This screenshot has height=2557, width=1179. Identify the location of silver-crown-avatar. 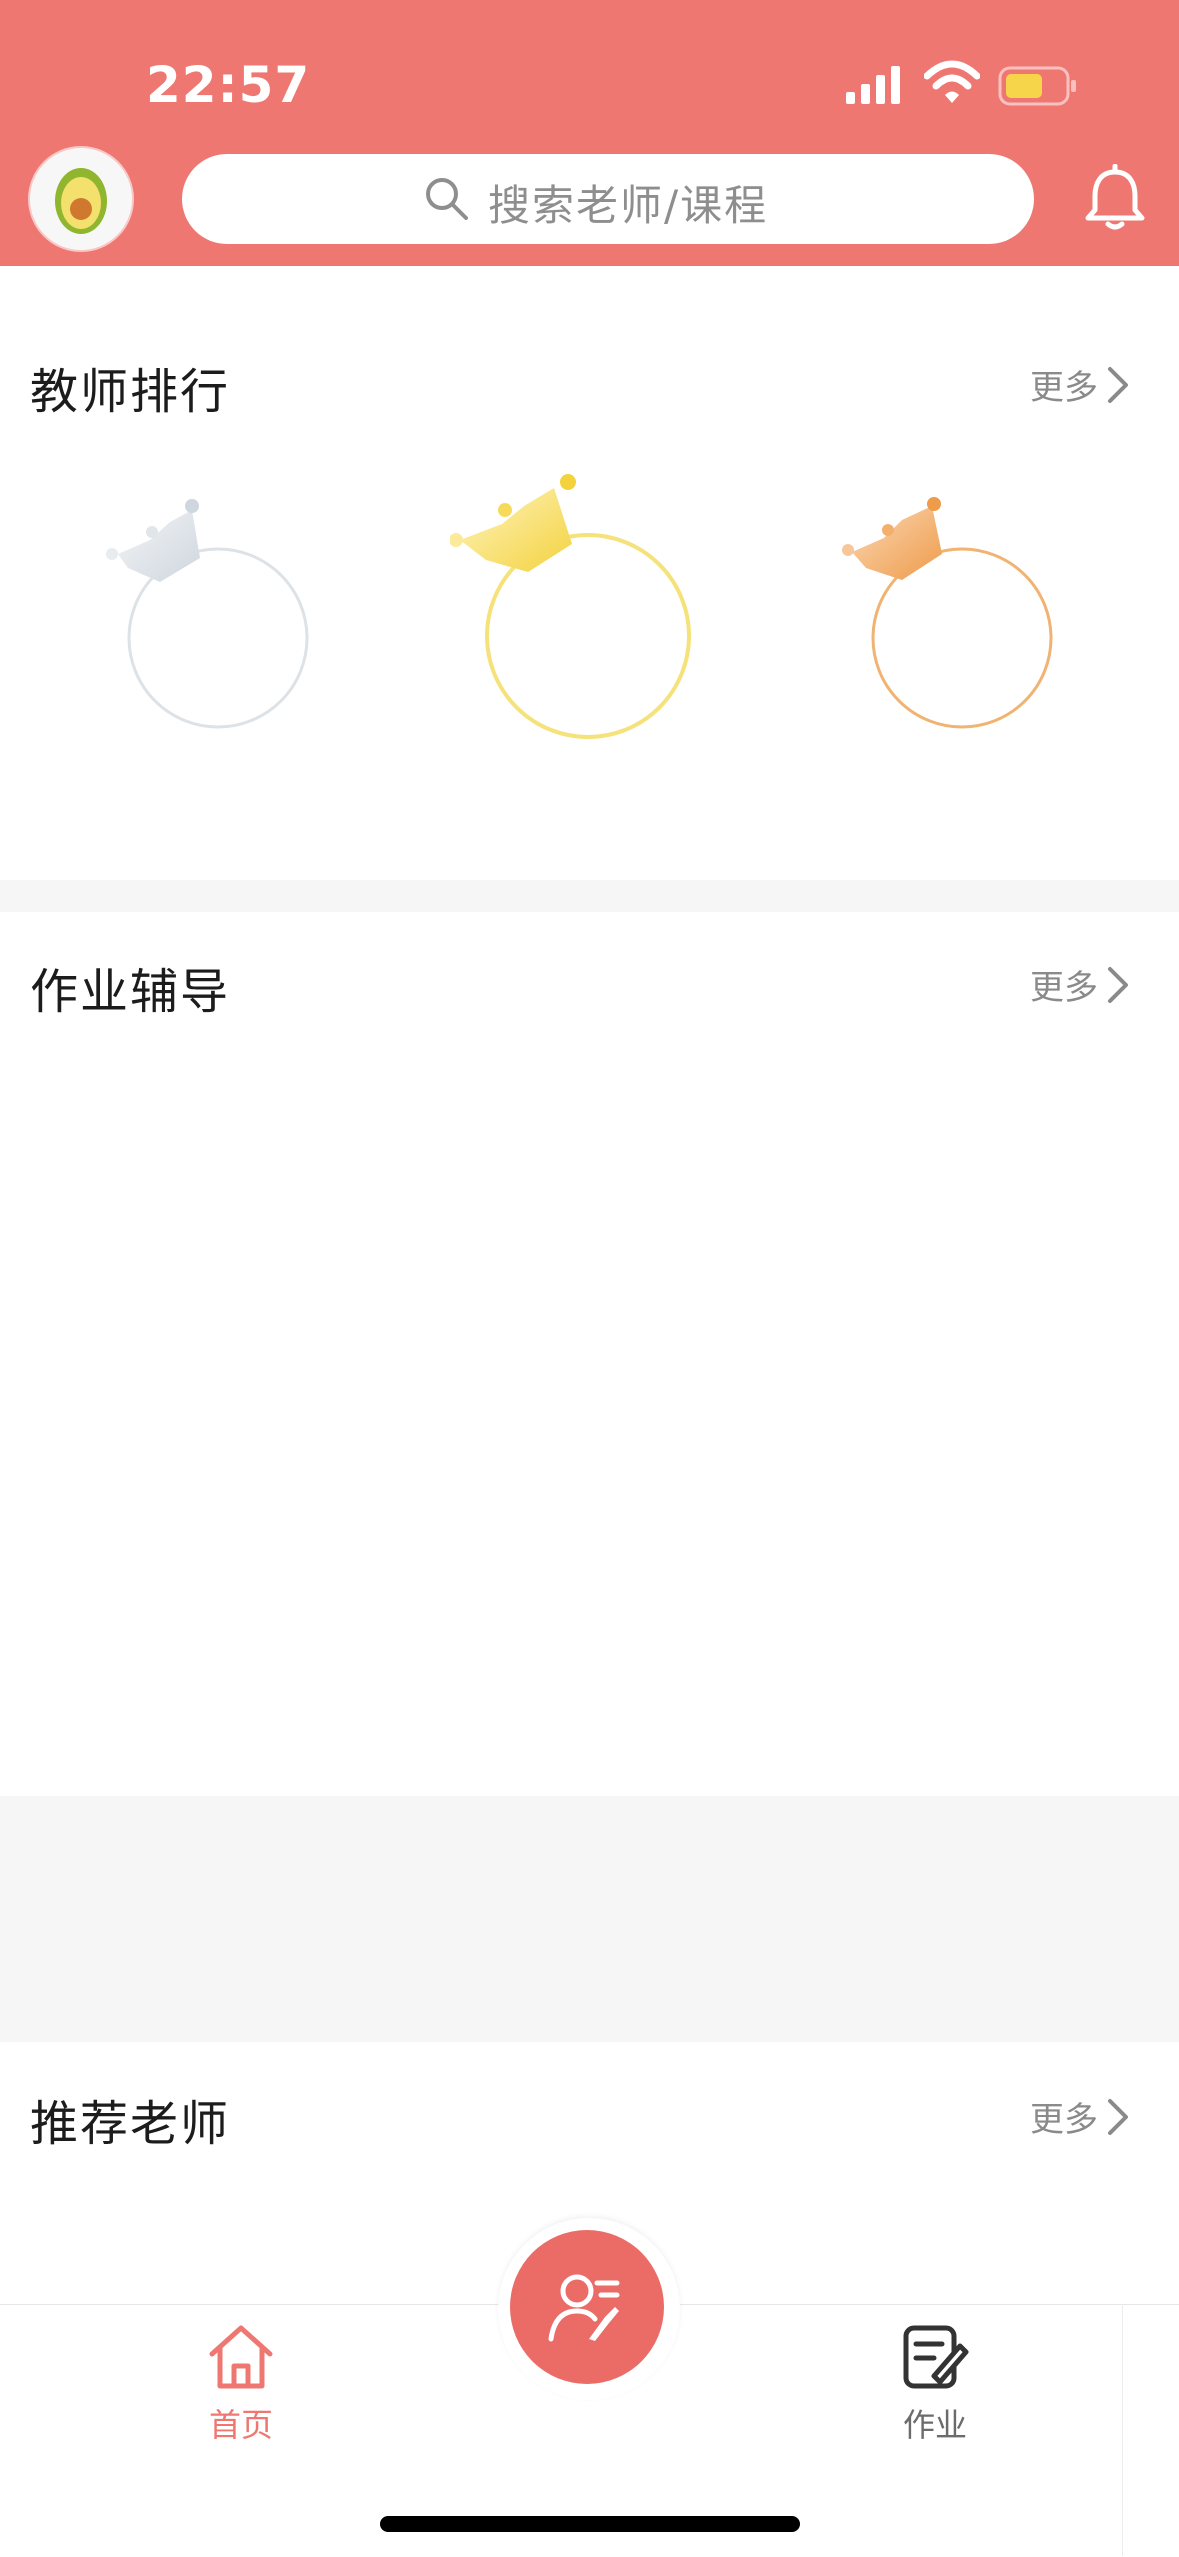
(207, 614).